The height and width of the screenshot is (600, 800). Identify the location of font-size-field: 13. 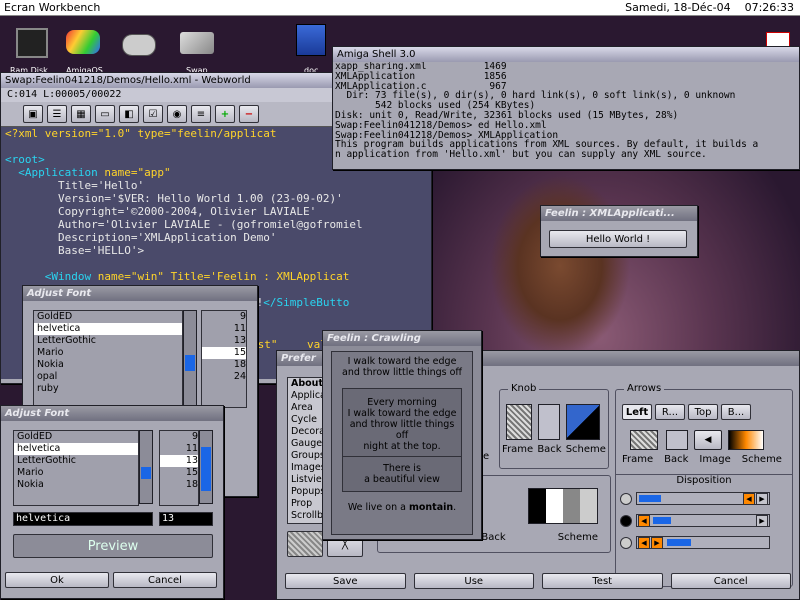
(186, 519).